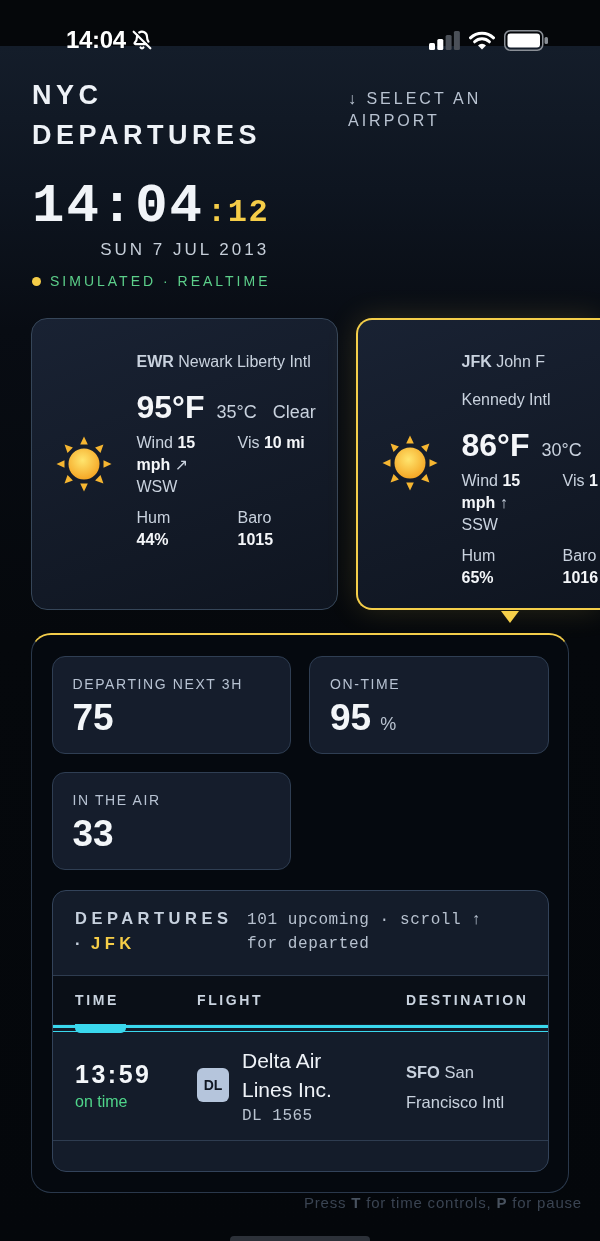 The height and width of the screenshot is (1241, 600). Describe the element at coordinates (157, 683) in the screenshot. I see `stat-label: DEPARTING NEXT 3H` at that location.